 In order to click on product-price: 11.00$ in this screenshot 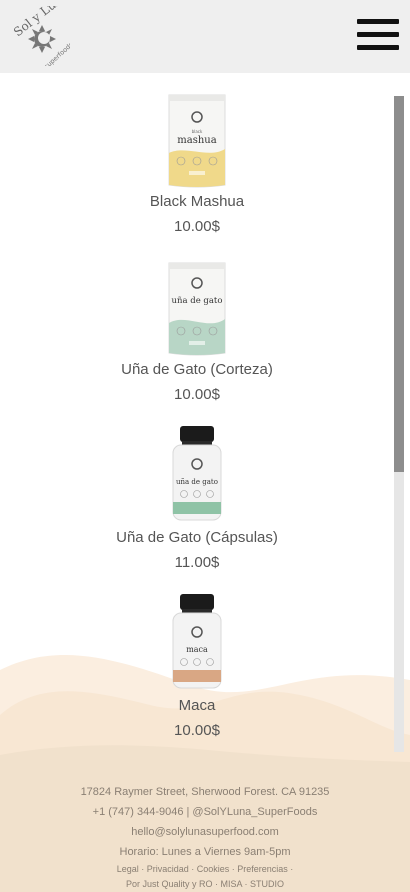, I will do `click(197, 562)`.